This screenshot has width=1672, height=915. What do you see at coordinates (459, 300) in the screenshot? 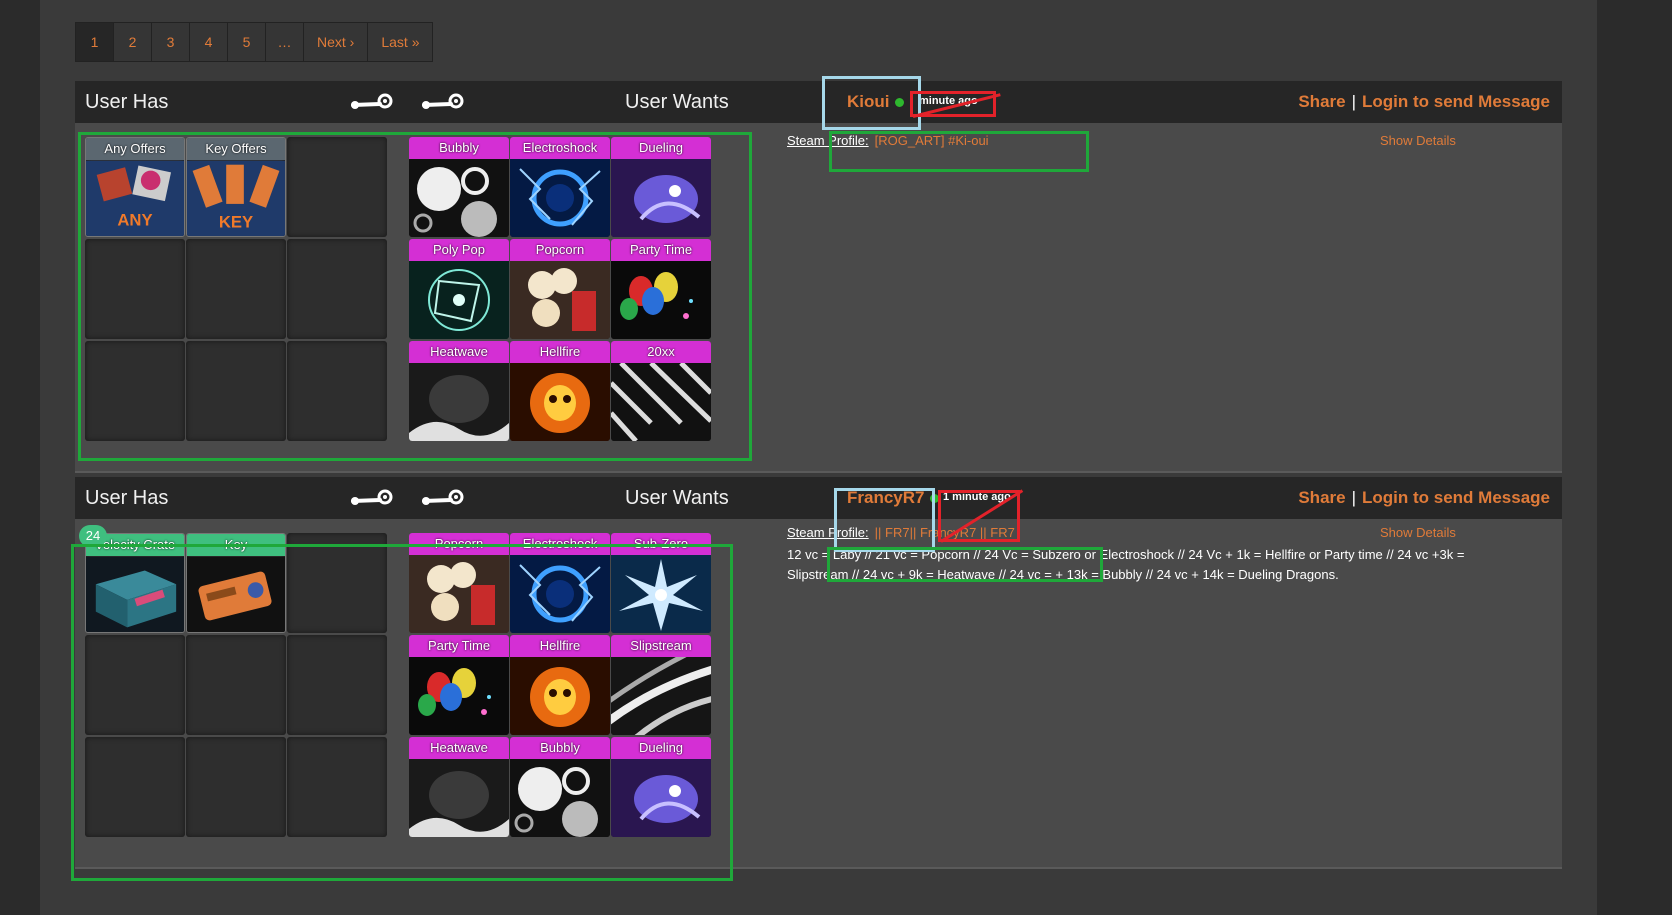
I see `poly-pop-icon` at bounding box center [459, 300].